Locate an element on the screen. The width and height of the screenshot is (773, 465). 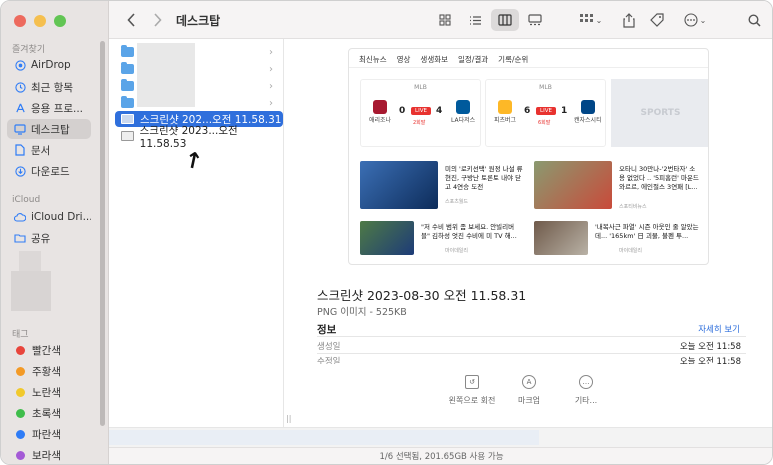
sidebar-item-shared: 공유 is located at coordinates (49, 238).